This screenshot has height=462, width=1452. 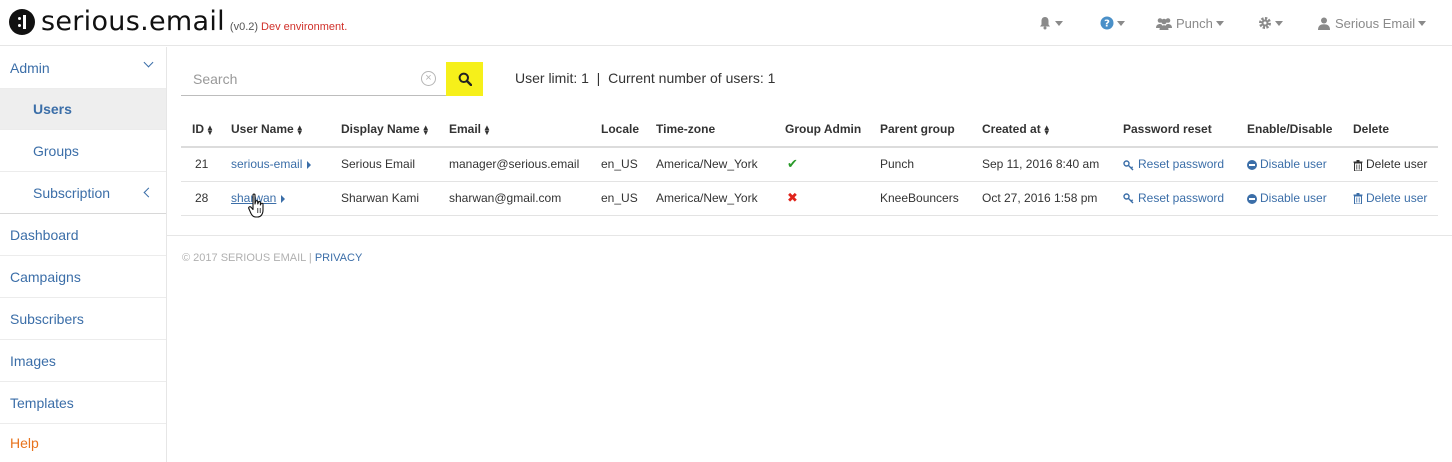 What do you see at coordinates (1179, 130) in the screenshot?
I see `col-password-reset: Password reset` at bounding box center [1179, 130].